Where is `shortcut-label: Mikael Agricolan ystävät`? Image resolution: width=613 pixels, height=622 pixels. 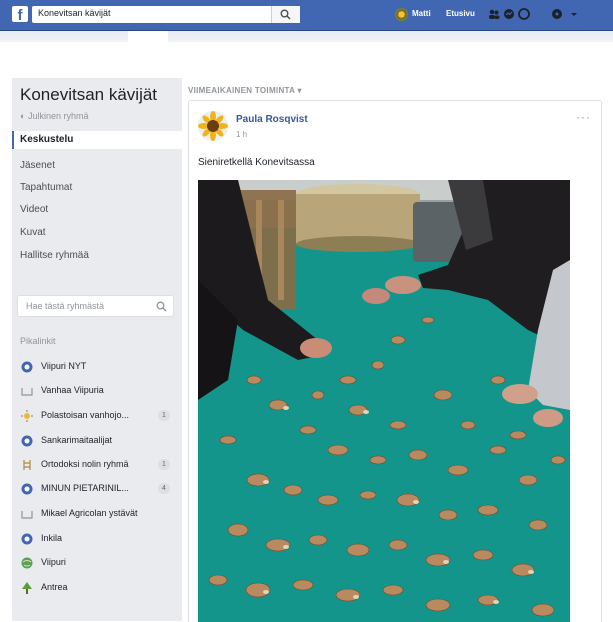
shortcut-label: Mikael Agricolan ystävät is located at coordinates (89, 513).